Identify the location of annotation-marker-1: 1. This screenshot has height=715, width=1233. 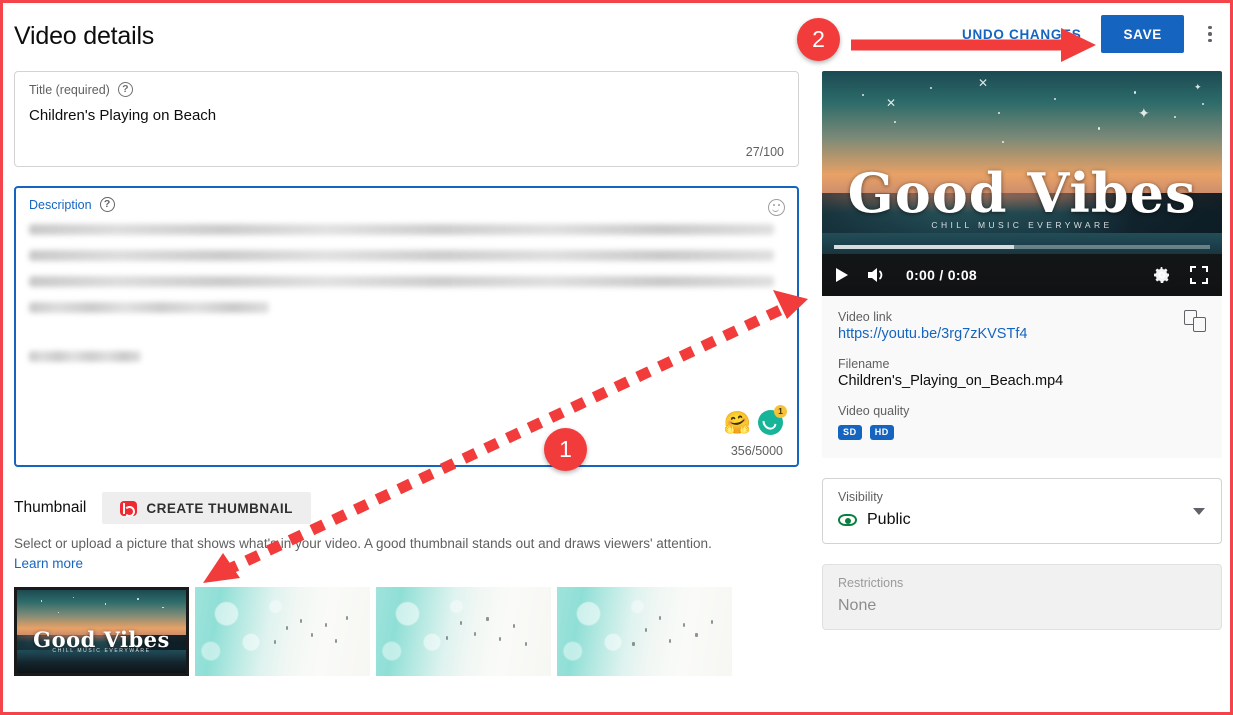
(565, 449).